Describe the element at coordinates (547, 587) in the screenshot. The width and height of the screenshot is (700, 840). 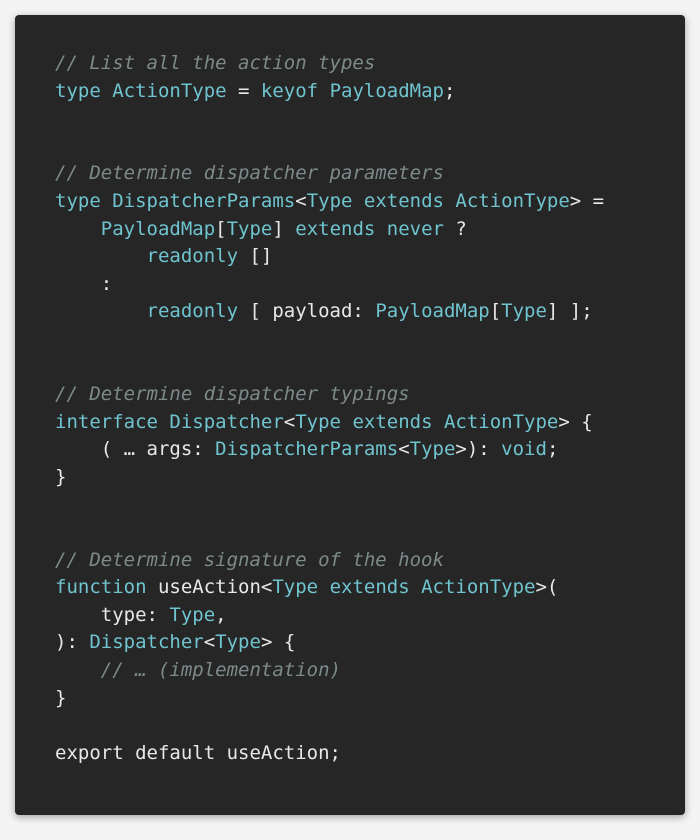
I see `code-token: >(` at that location.